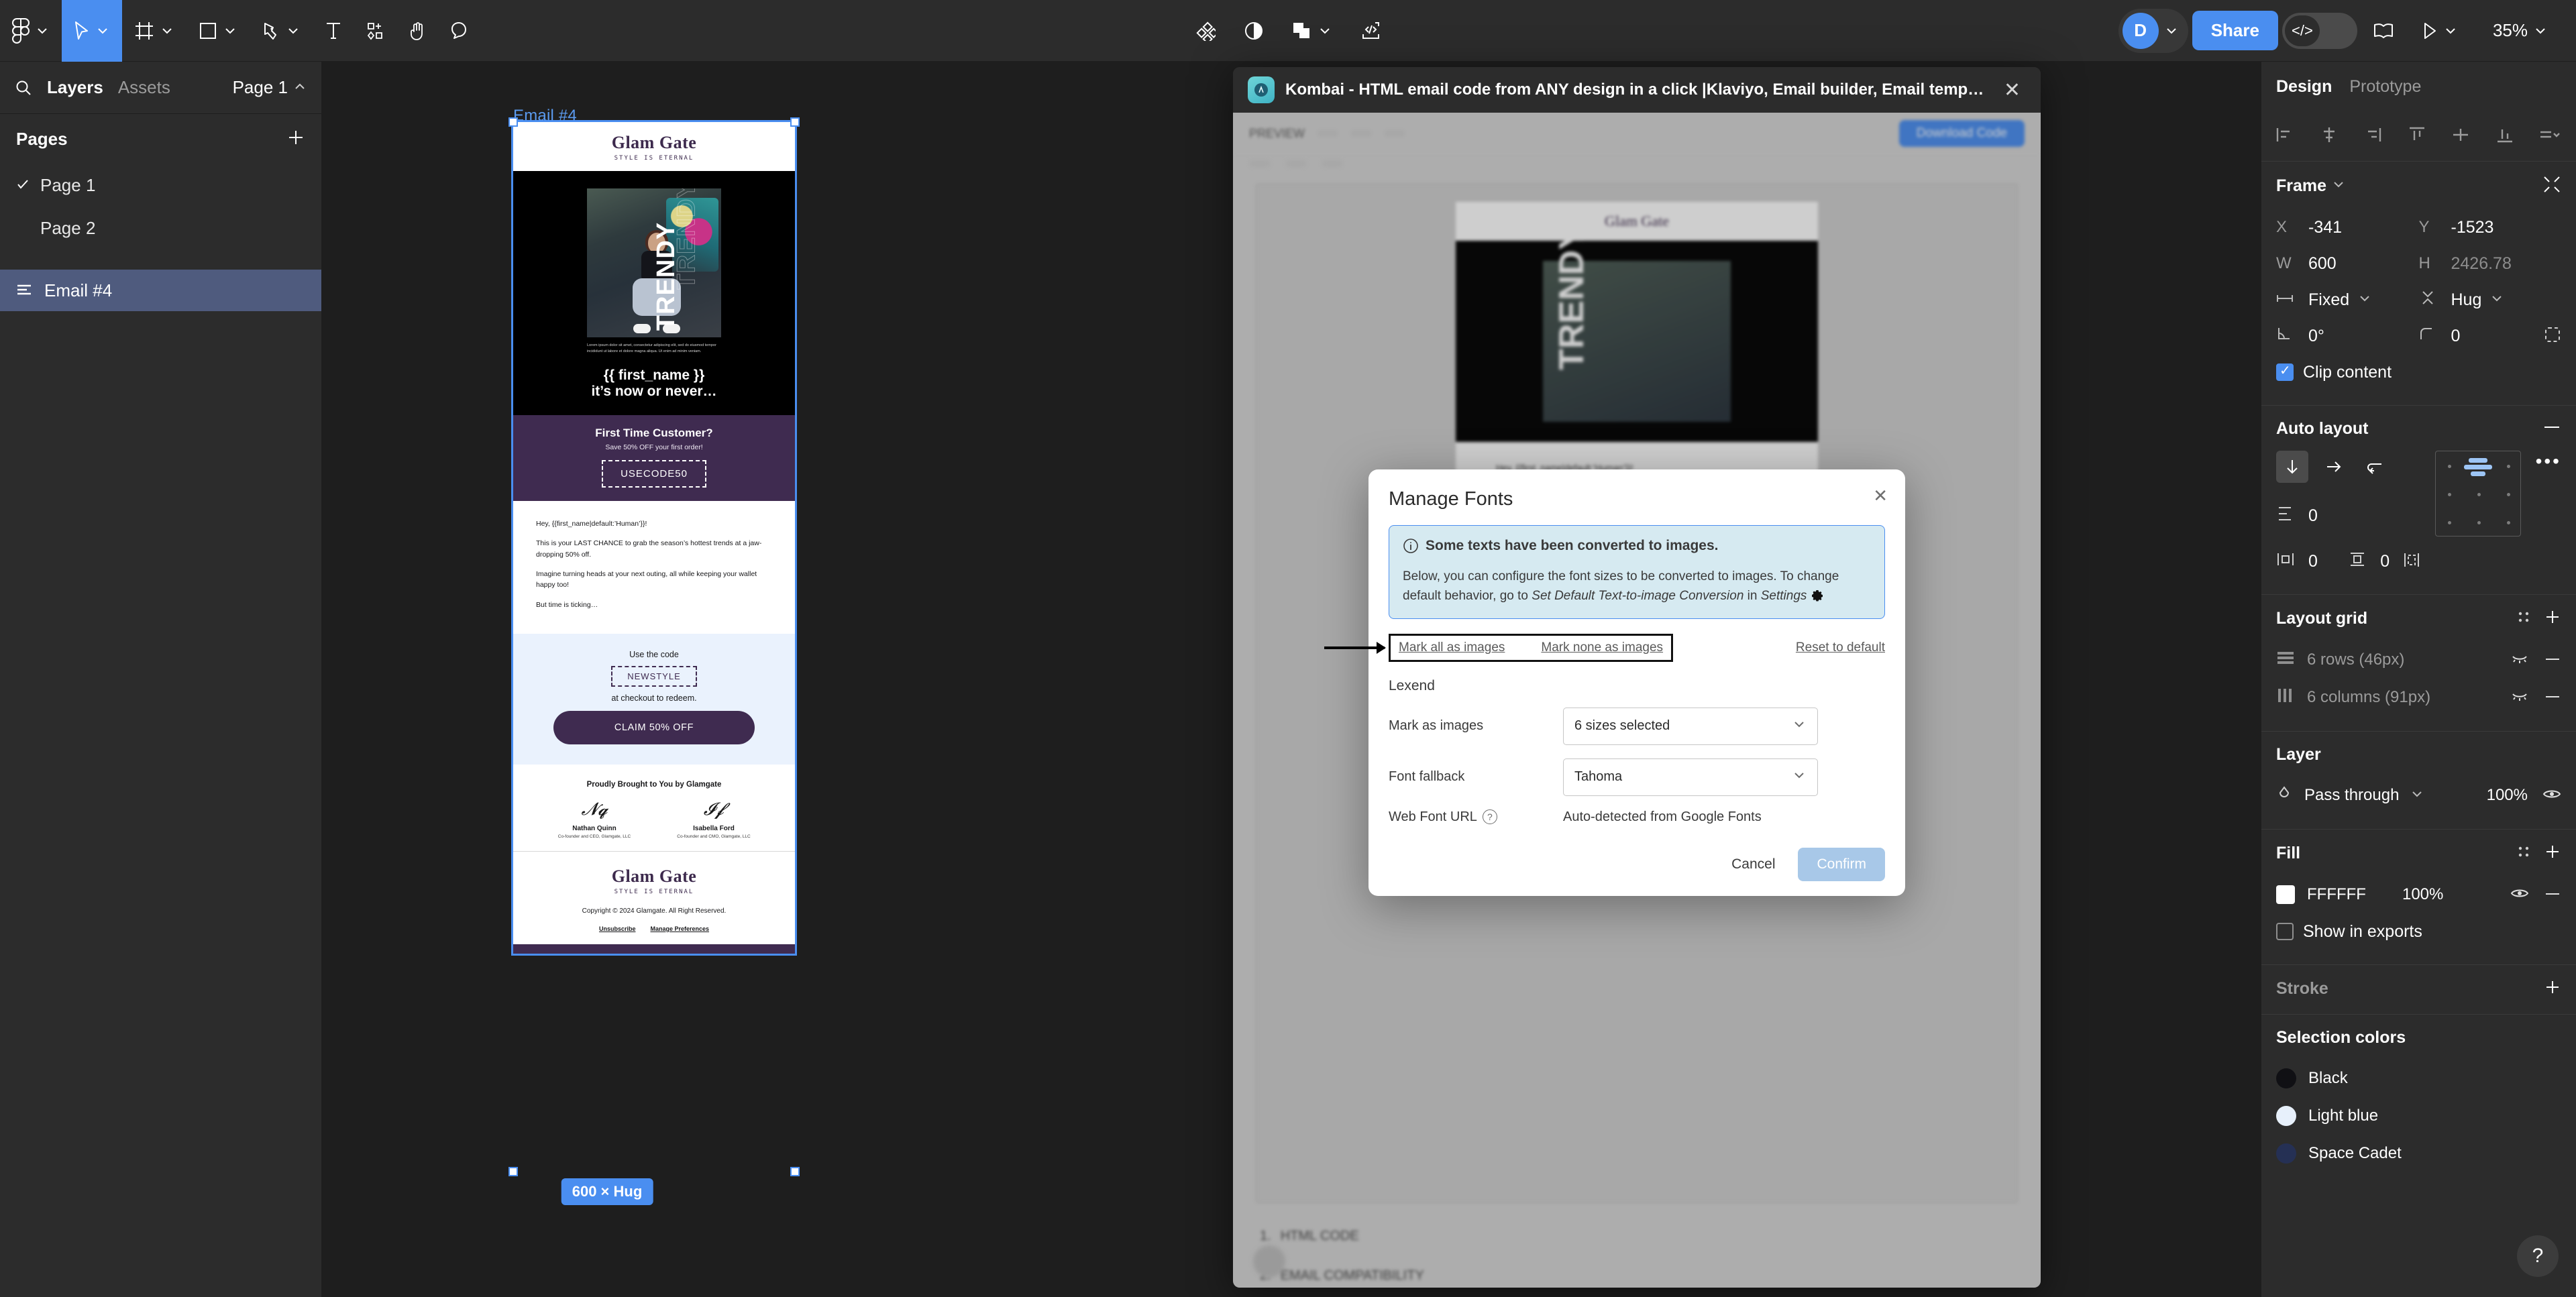 Image resolution: width=2576 pixels, height=1297 pixels. I want to click on tab-layers: Layers, so click(75, 87).